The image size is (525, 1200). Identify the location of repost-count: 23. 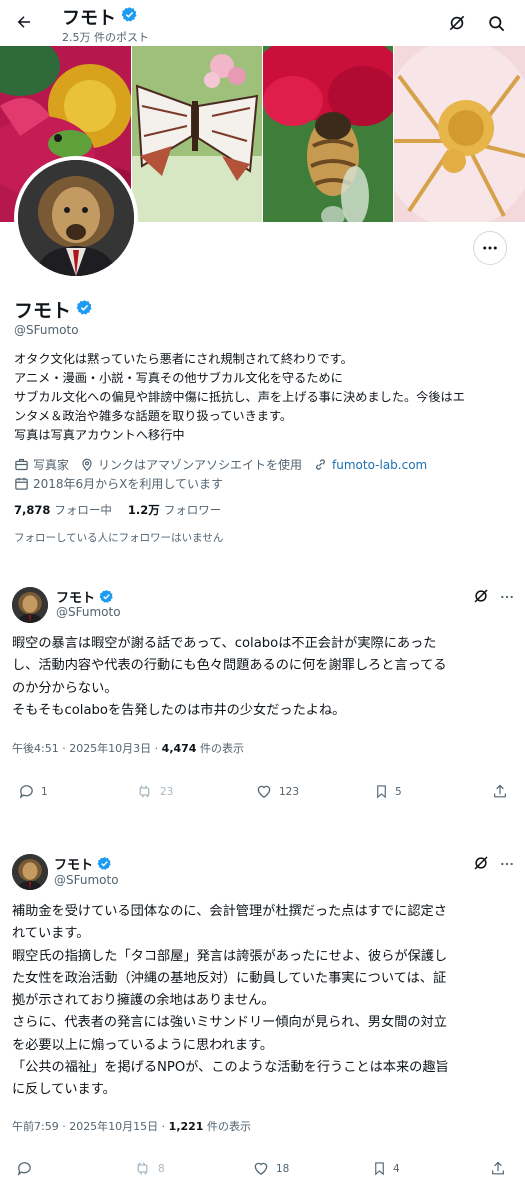
(167, 791).